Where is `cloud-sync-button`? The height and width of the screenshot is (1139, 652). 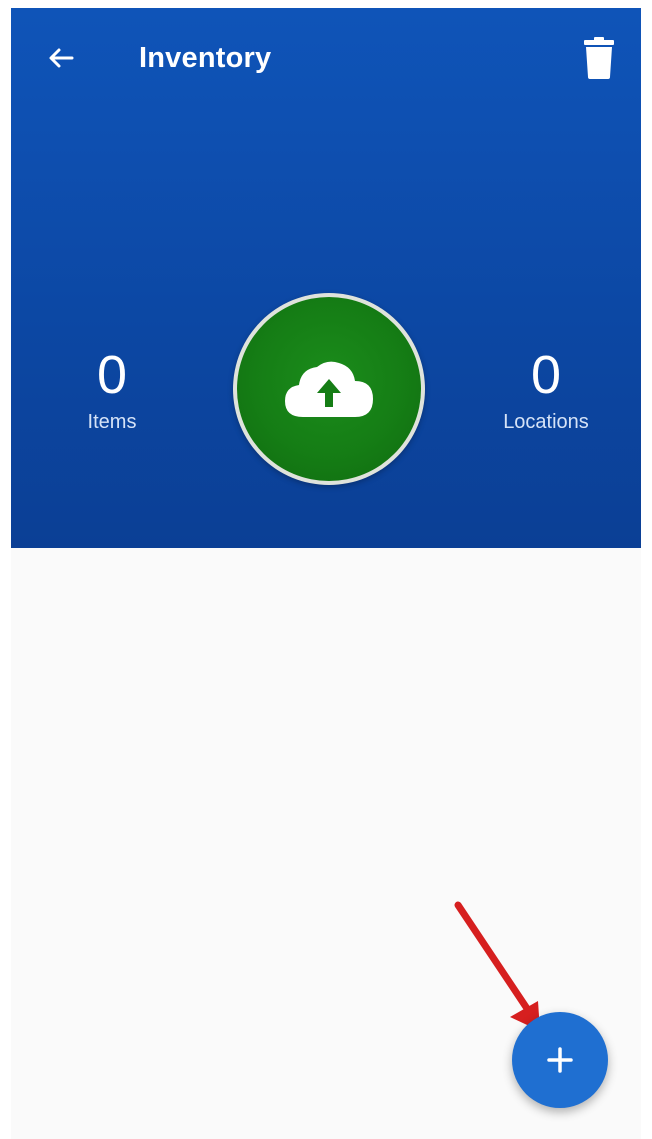
cloud-sync-button is located at coordinates (329, 389).